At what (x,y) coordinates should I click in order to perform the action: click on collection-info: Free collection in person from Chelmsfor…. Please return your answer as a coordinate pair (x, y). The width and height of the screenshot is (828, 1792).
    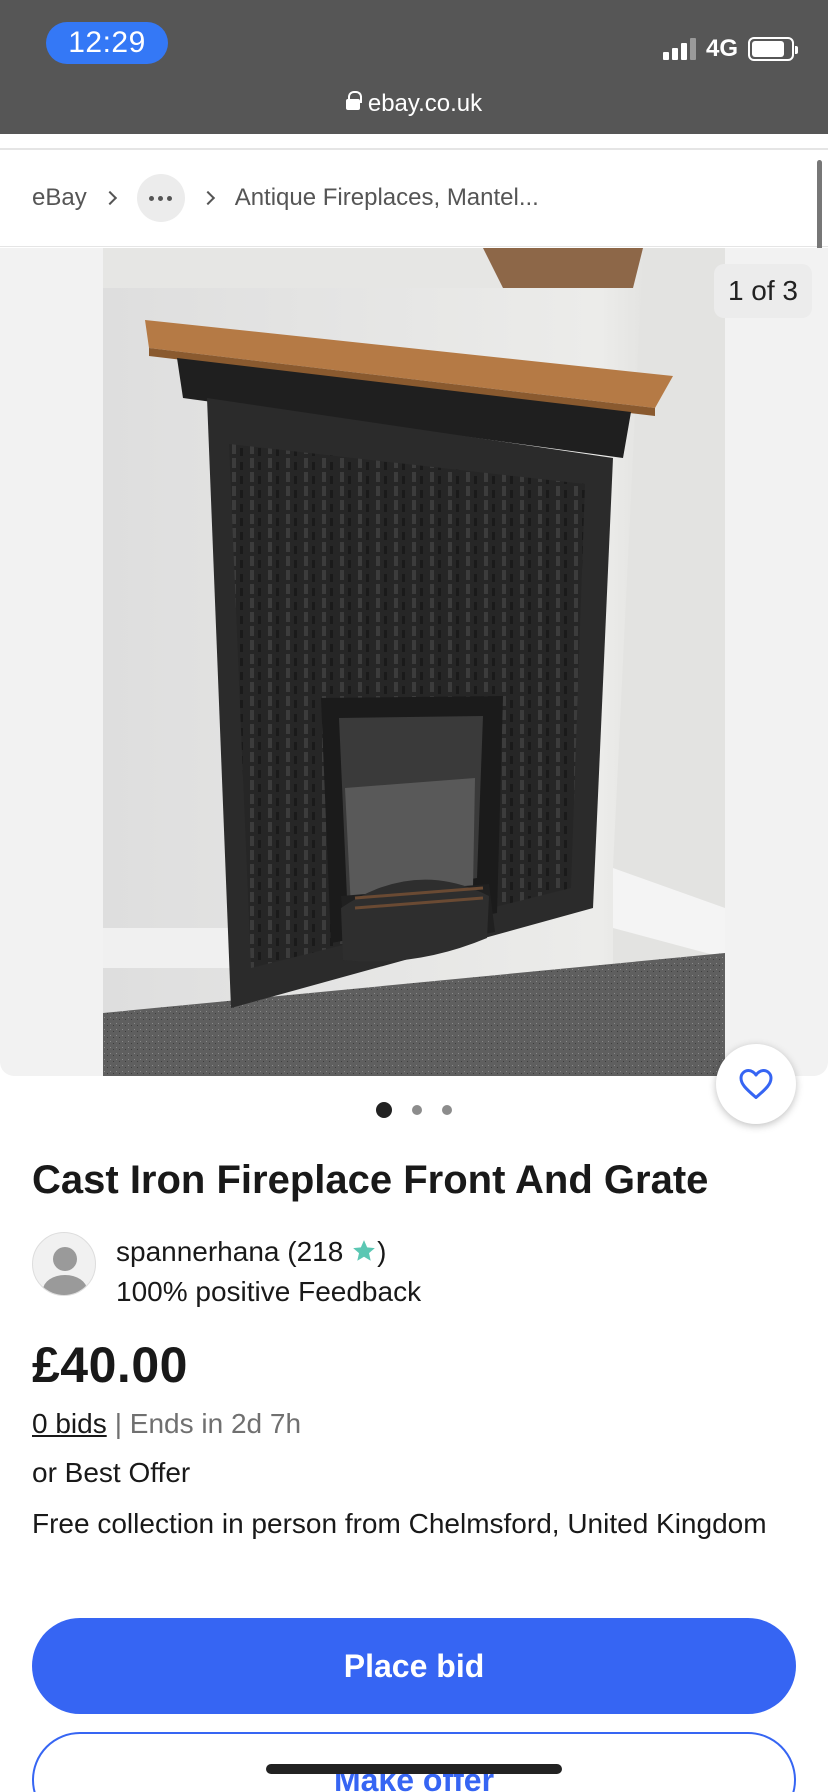
    Looking at the image, I should click on (399, 1523).